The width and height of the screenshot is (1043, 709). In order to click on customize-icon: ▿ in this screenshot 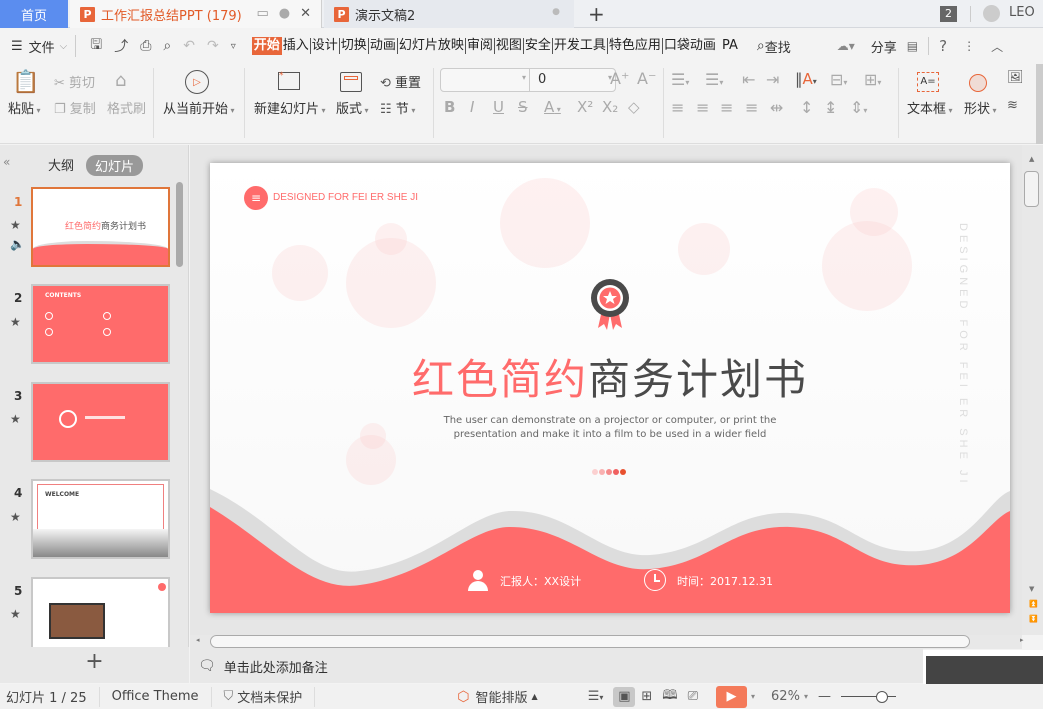, I will do `click(233, 46)`.